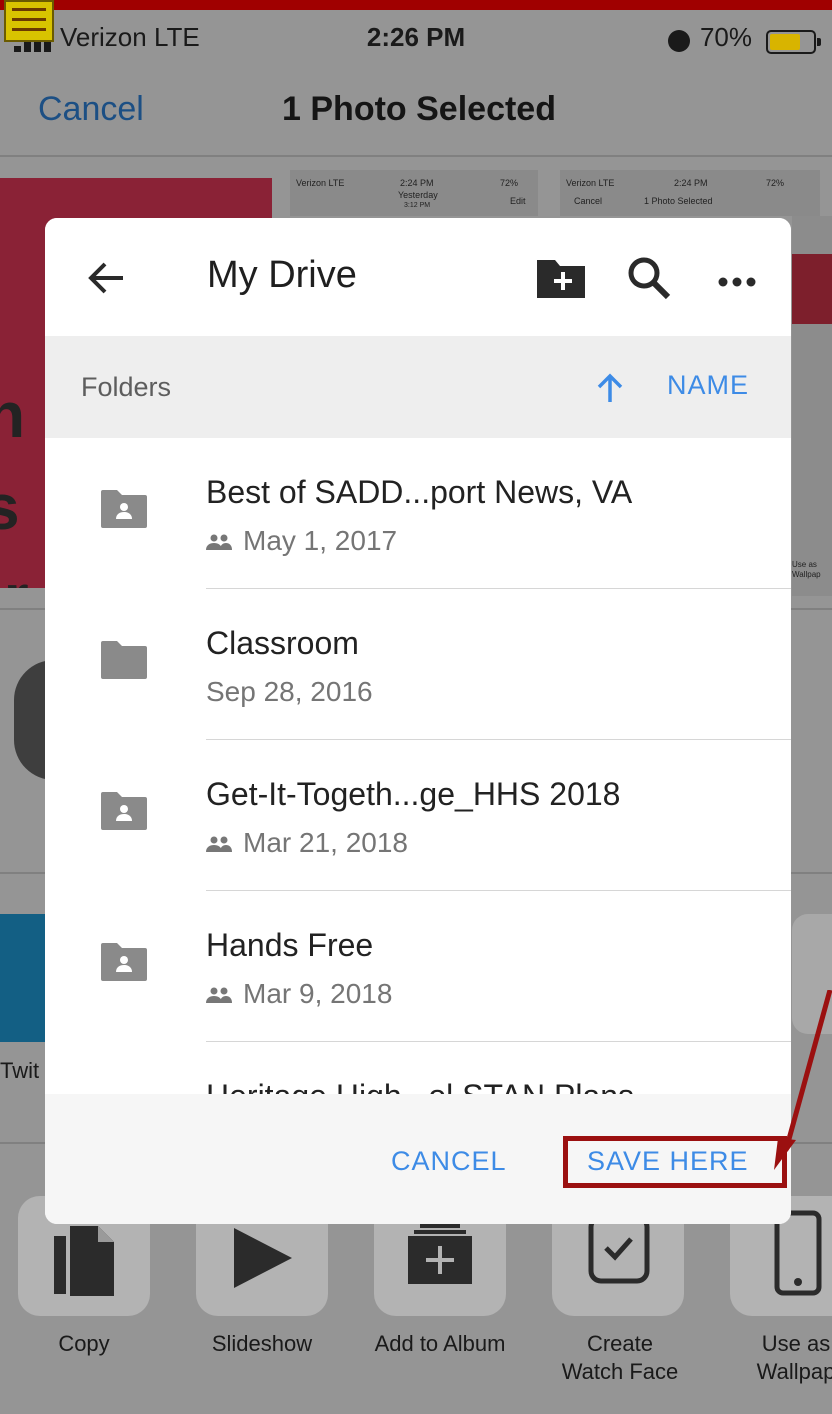 The image size is (832, 1414). I want to click on folder-date: Mar 9, 2018, so click(318, 993).